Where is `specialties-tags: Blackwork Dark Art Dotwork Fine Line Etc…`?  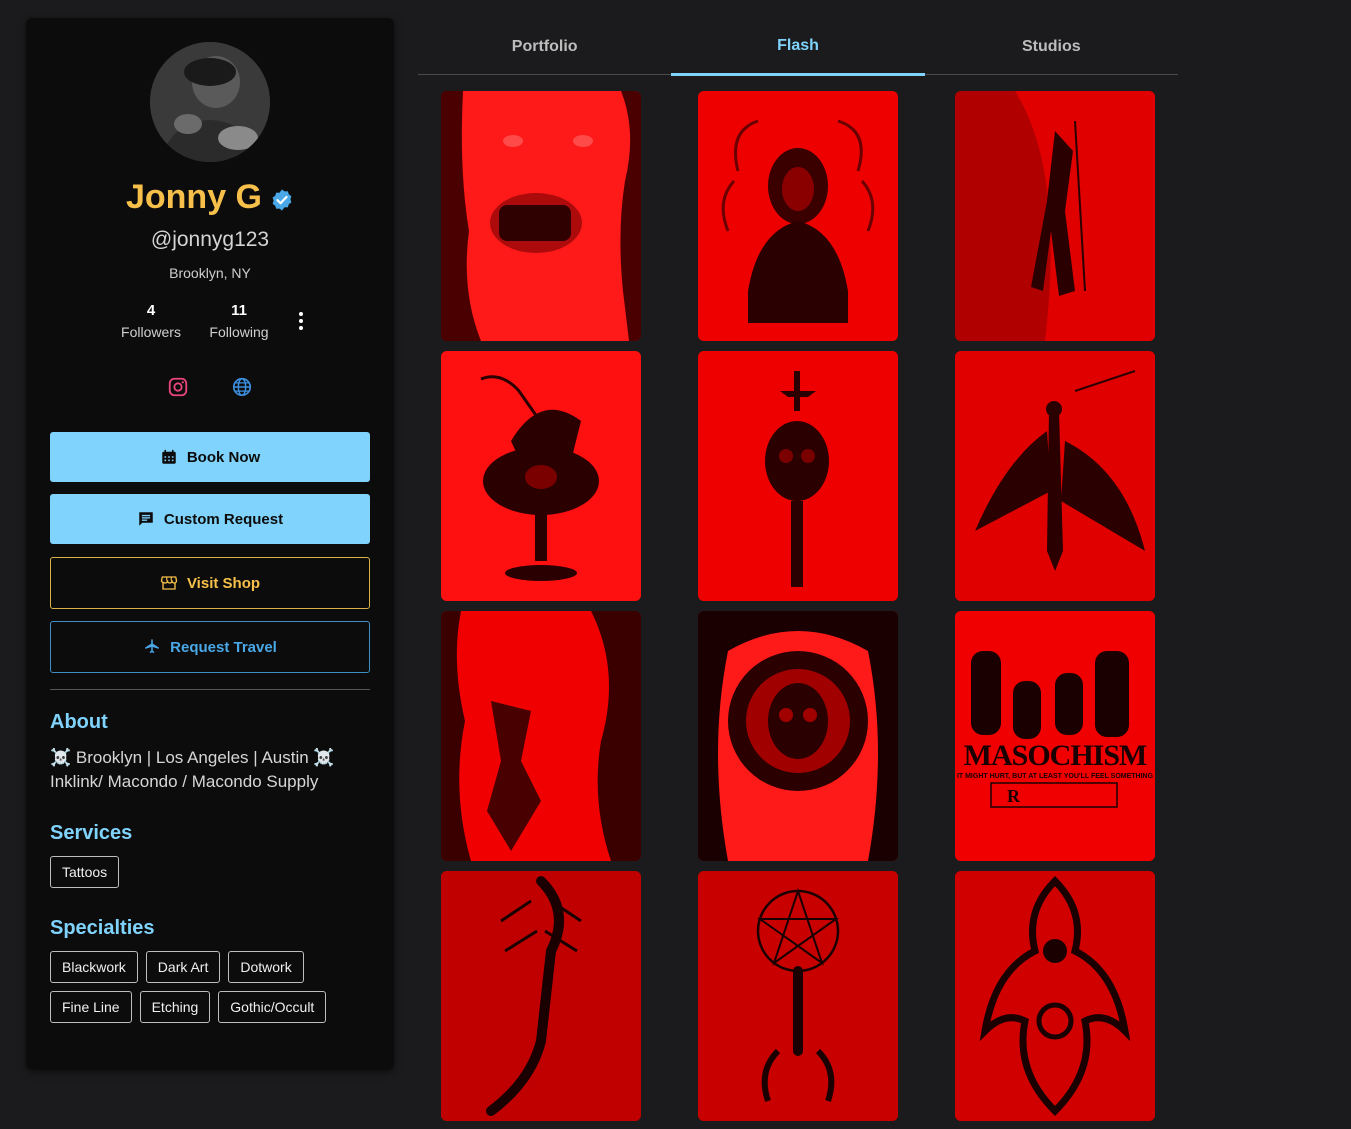 specialties-tags: Blackwork Dark Art Dotwork Fine Line Etc… is located at coordinates (210, 987).